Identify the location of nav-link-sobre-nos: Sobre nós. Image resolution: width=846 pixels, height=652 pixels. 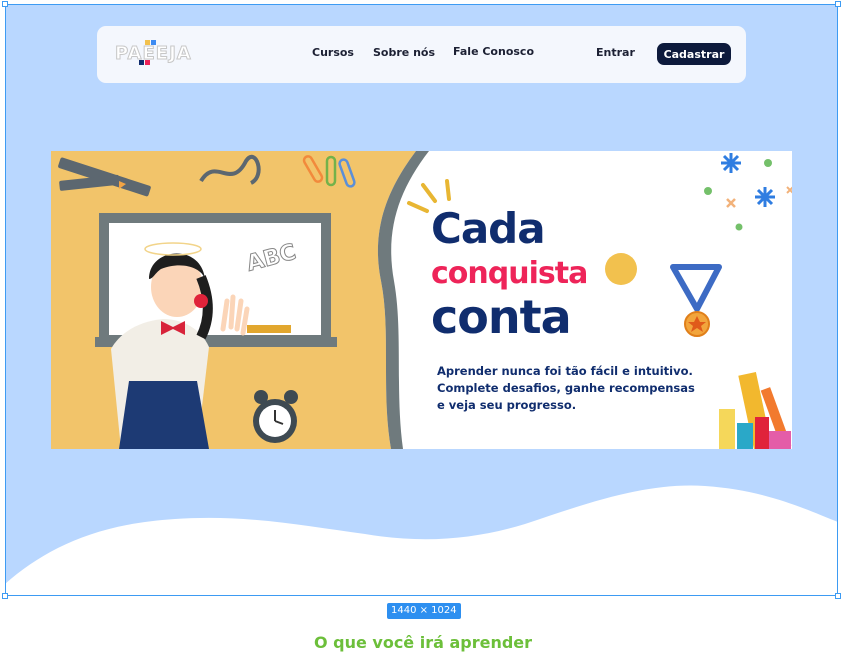
(404, 52).